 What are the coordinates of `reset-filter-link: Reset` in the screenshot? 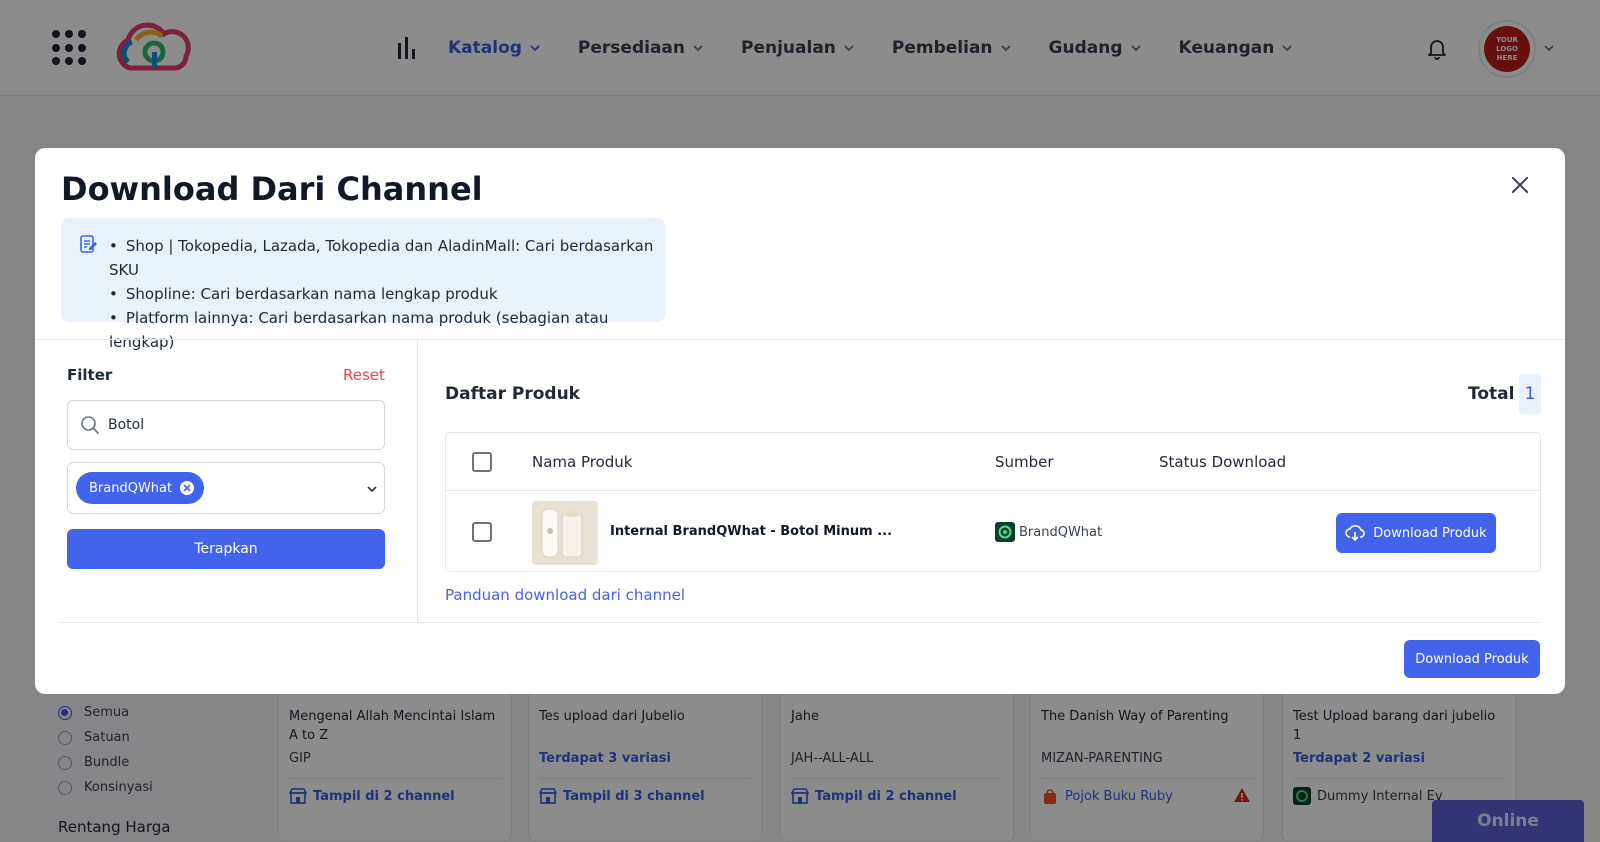 It's located at (364, 375).